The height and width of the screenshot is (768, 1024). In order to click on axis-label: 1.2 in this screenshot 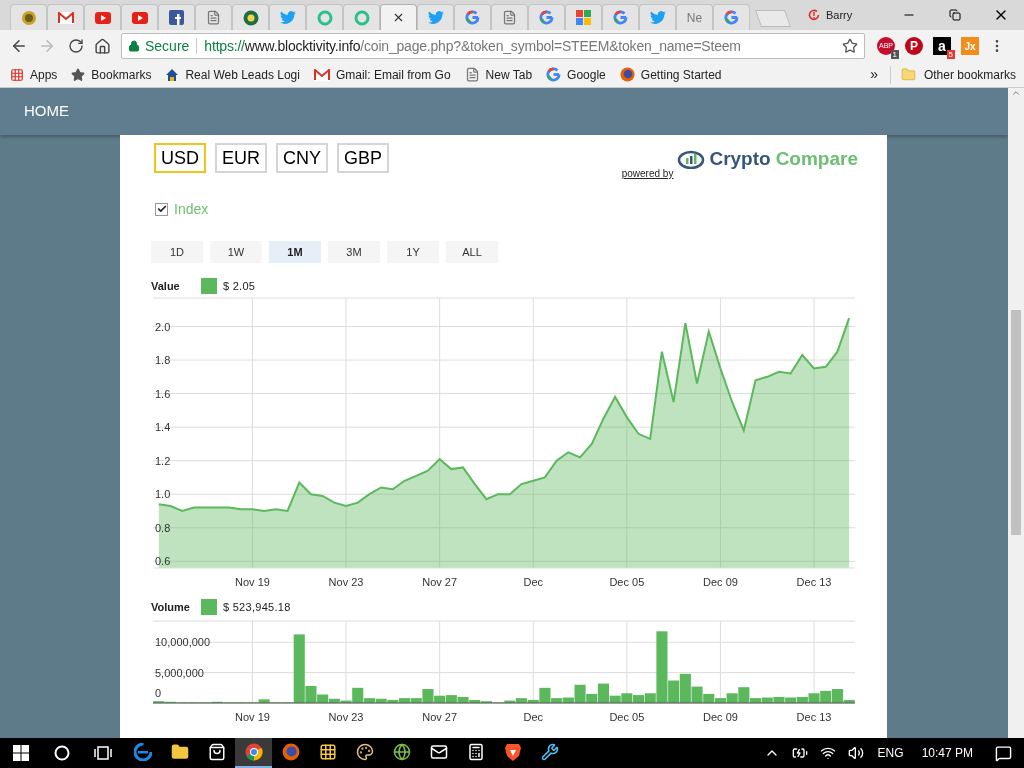, I will do `click(163, 460)`.